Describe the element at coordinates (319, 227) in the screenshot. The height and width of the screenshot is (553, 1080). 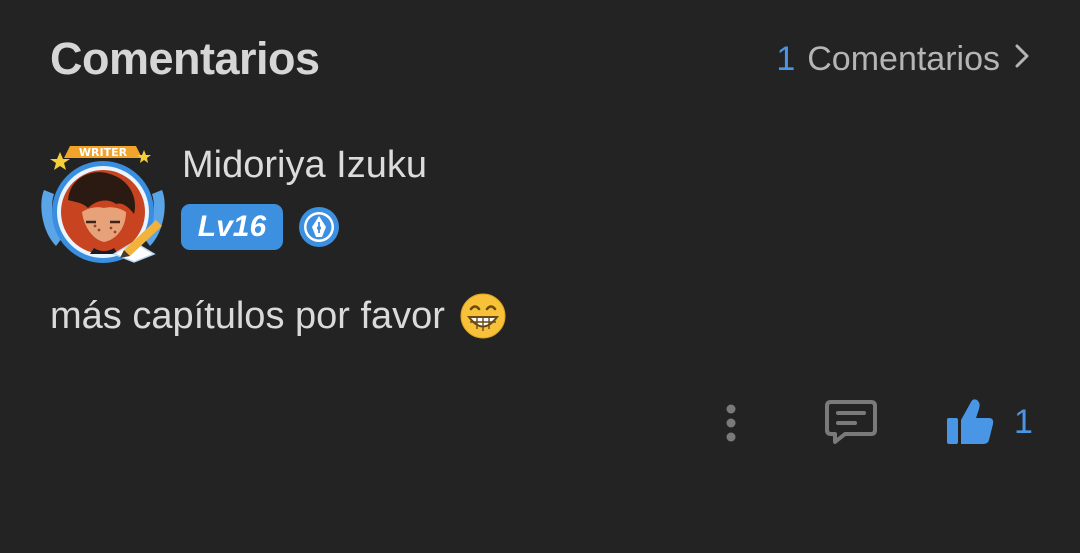
I see `pen-nib-badge-icon` at that location.